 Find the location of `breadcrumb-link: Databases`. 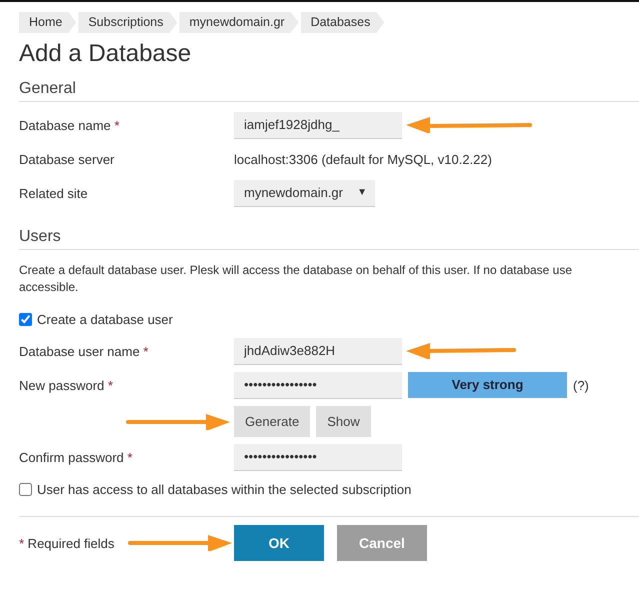

breadcrumb-link: Databases is located at coordinates (342, 22).